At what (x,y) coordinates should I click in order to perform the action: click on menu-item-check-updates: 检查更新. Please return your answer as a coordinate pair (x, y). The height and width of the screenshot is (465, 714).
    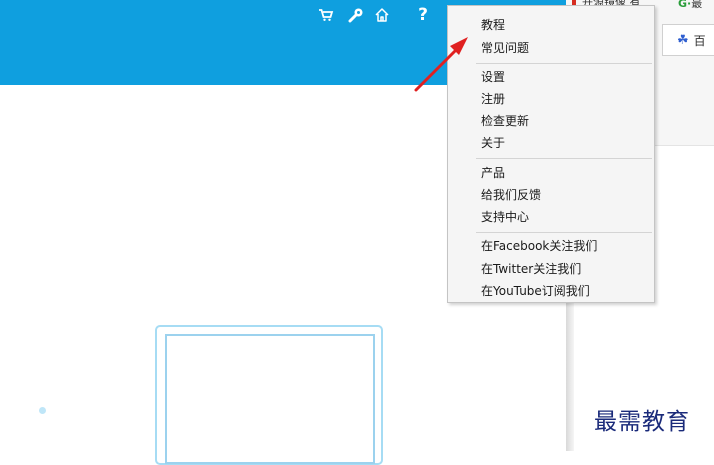
    Looking at the image, I should click on (505, 121).